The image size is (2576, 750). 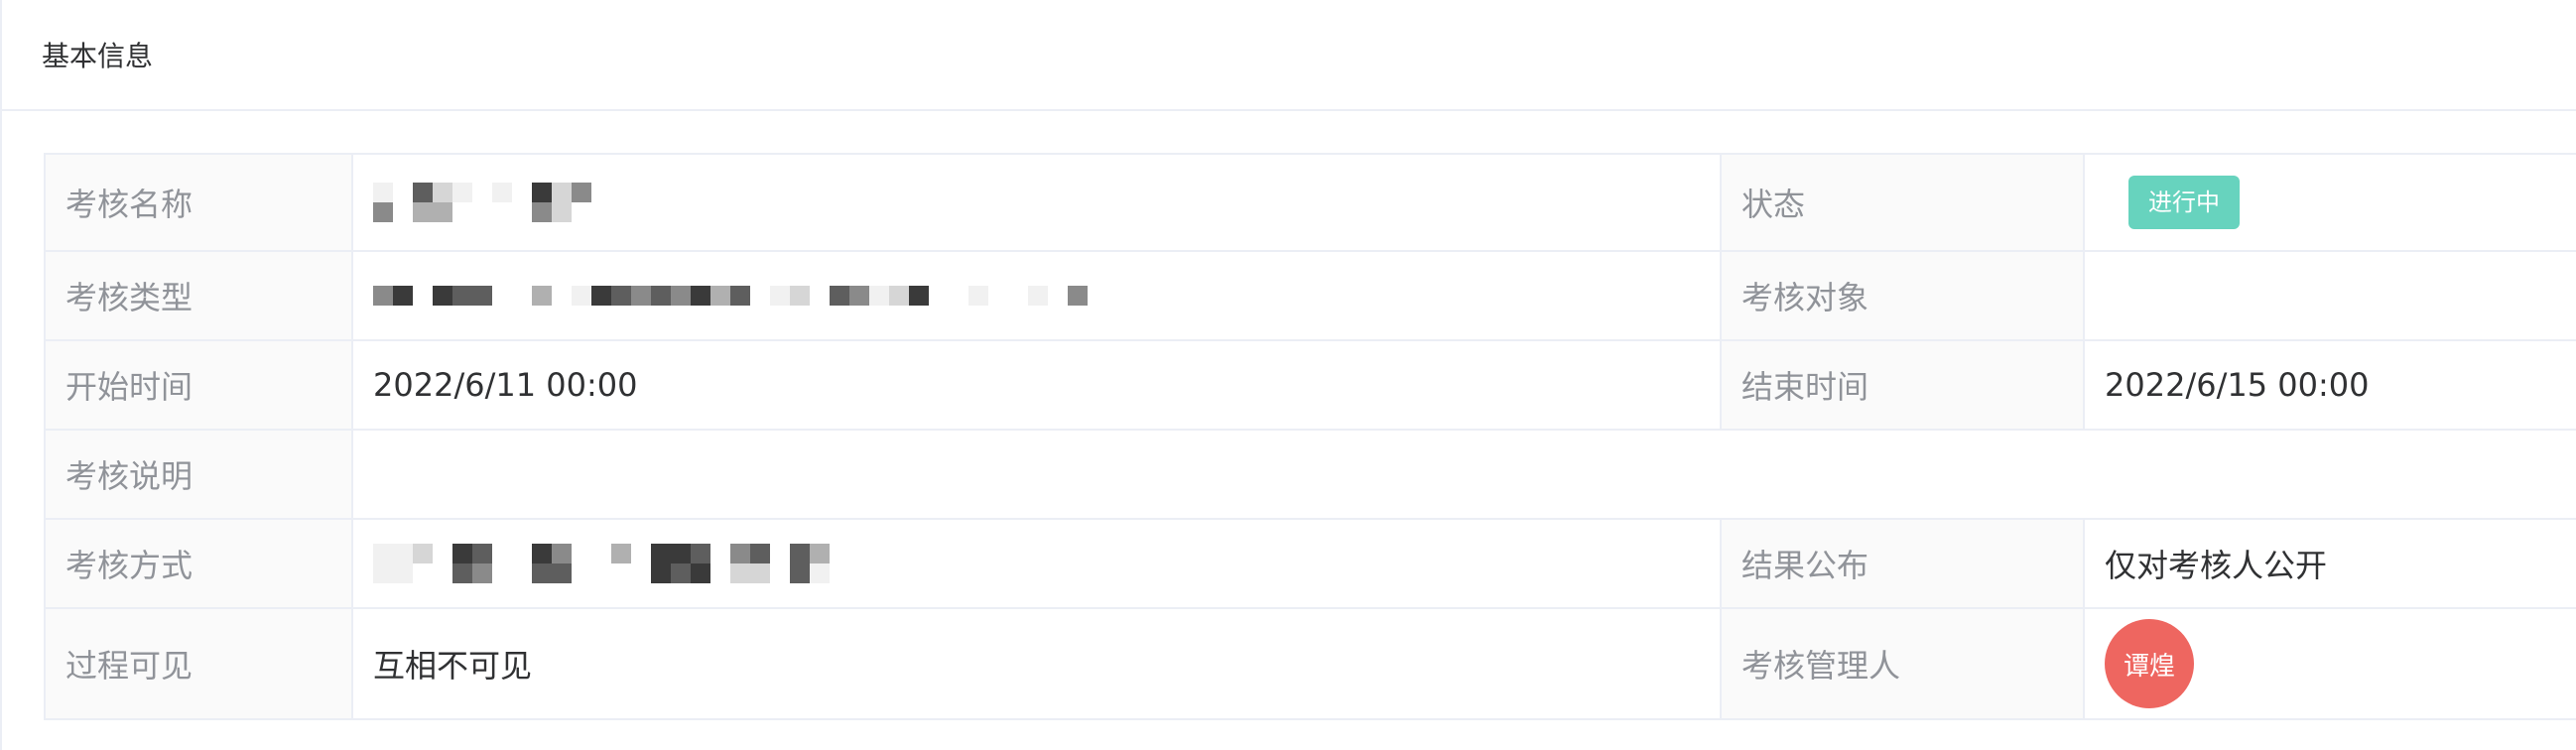 What do you see at coordinates (1903, 295) in the screenshot?
I see `exam-target-label: 考核对象` at bounding box center [1903, 295].